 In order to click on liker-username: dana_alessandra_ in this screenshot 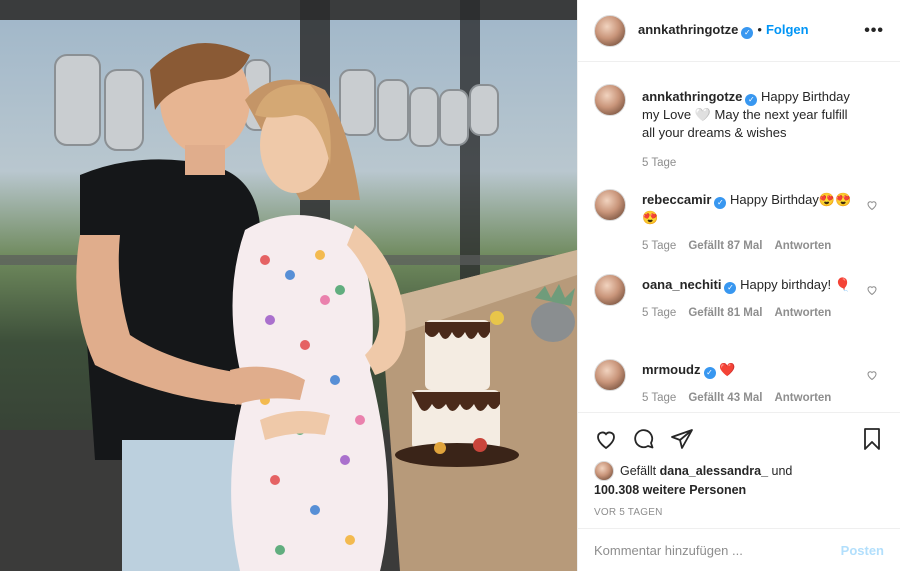, I will do `click(714, 471)`.